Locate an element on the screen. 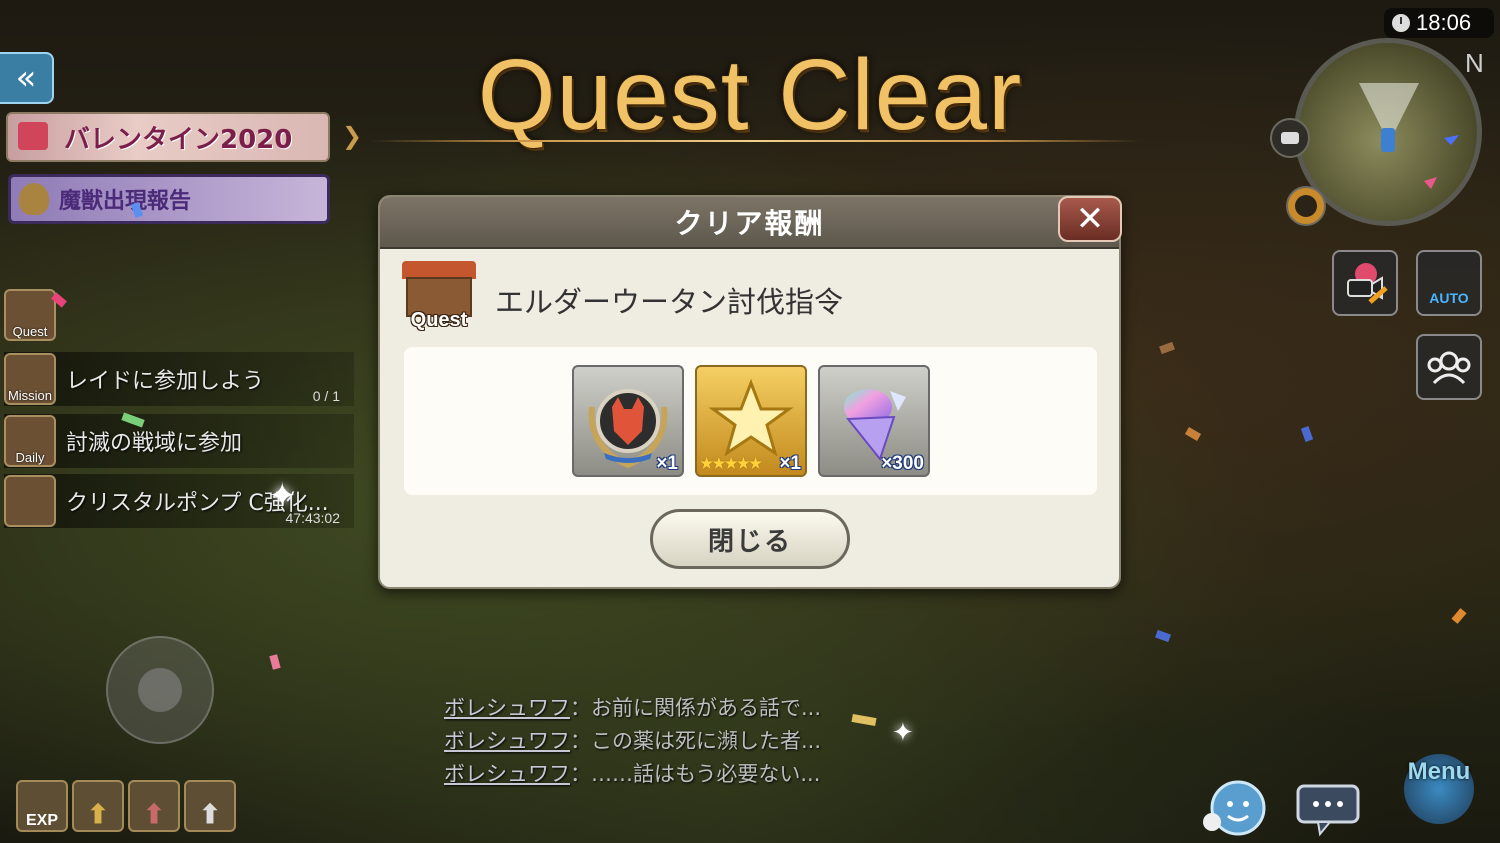 The height and width of the screenshot is (843, 1500). clock: 18:06 is located at coordinates (1439, 23).